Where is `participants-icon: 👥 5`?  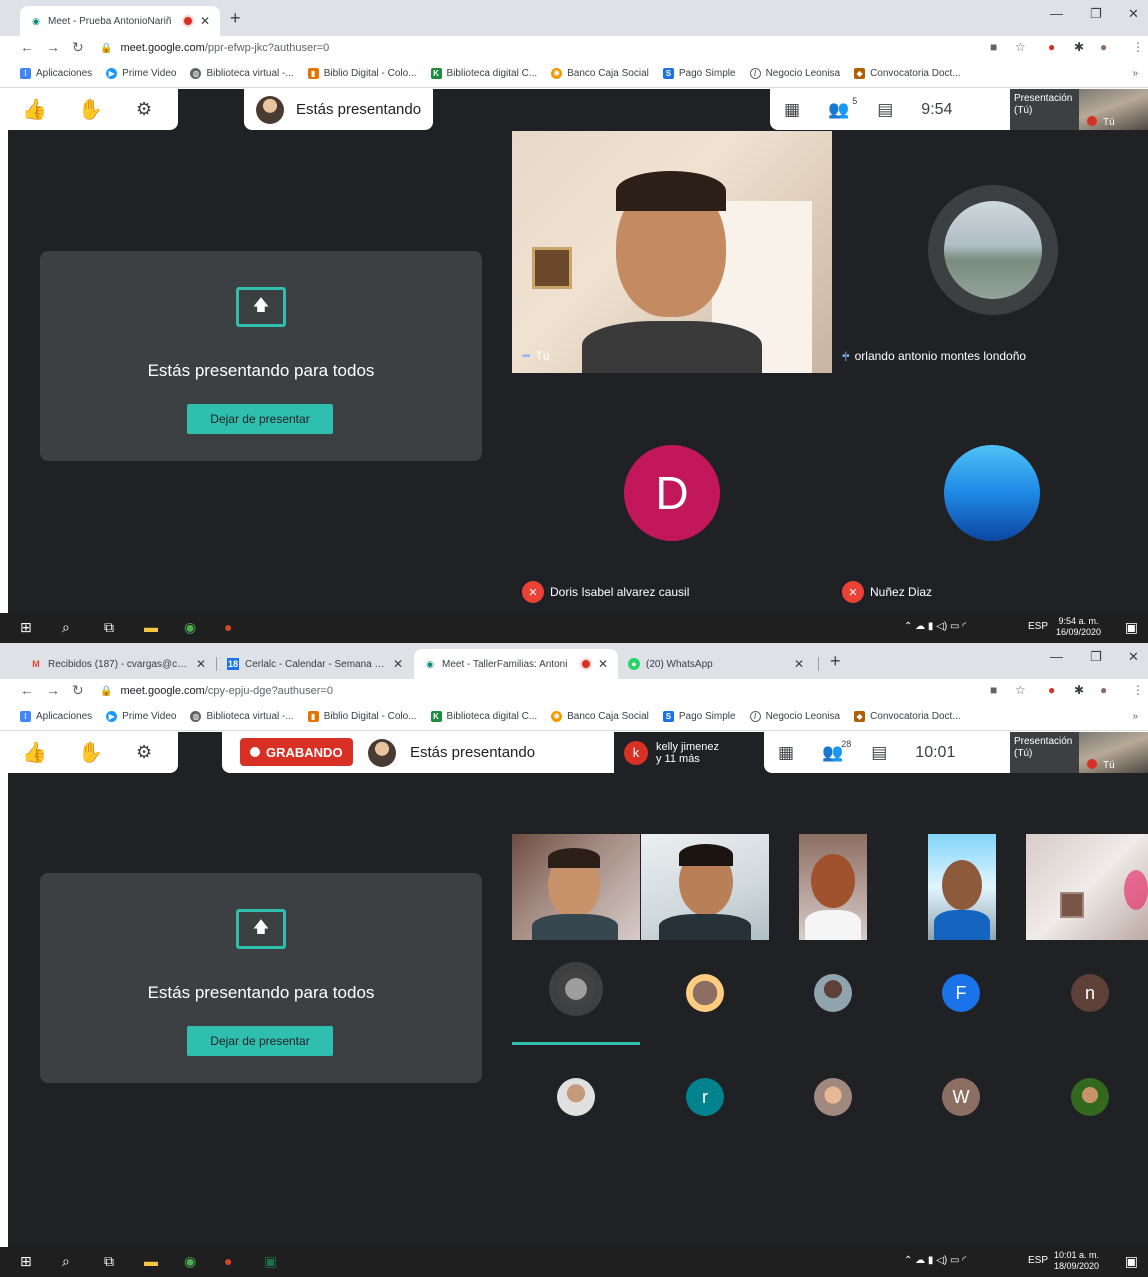 participants-icon: 👥 5 is located at coordinates (842, 108).